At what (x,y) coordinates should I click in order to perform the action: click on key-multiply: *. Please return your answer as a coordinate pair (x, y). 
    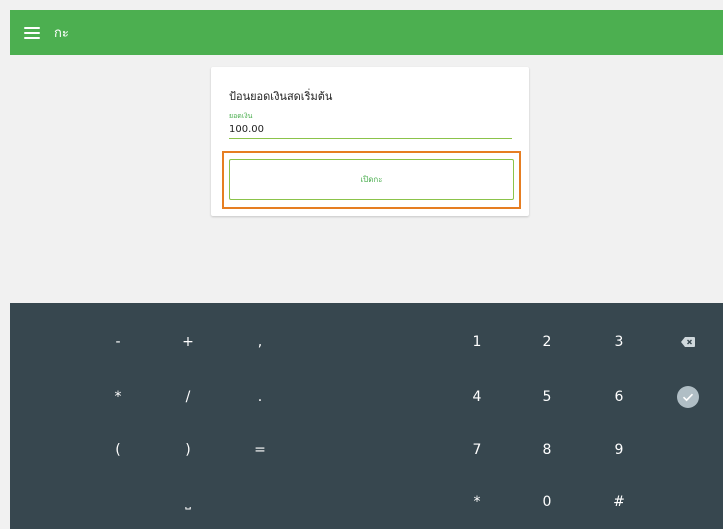
    Looking at the image, I should click on (118, 397).